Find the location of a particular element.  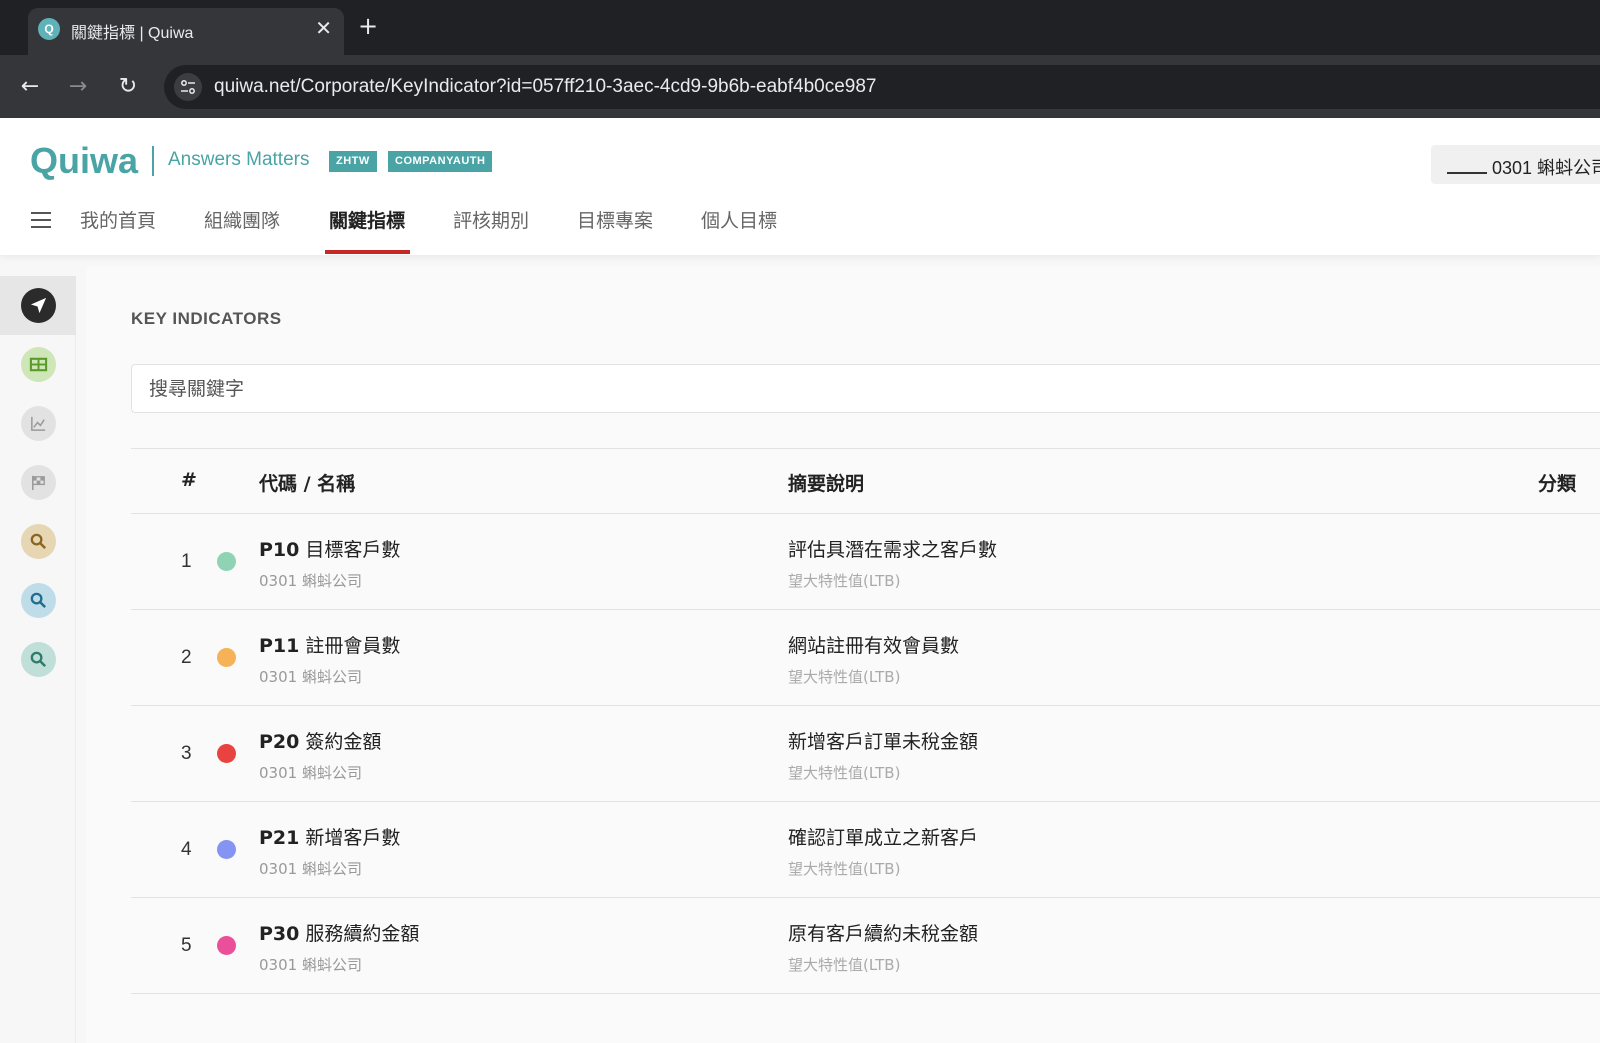

indicator-description: 確認訂單成立之新客戶 is located at coordinates (883, 838).